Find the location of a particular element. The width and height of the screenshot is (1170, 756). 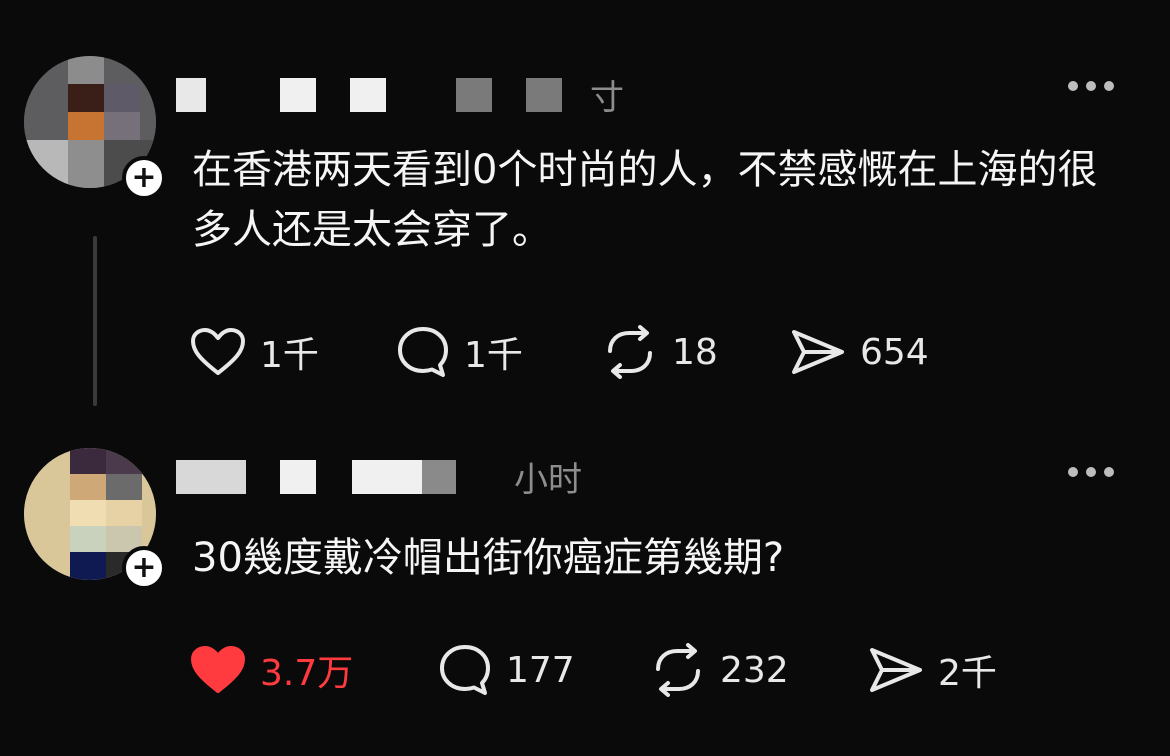

thread-line is located at coordinates (95, 321).